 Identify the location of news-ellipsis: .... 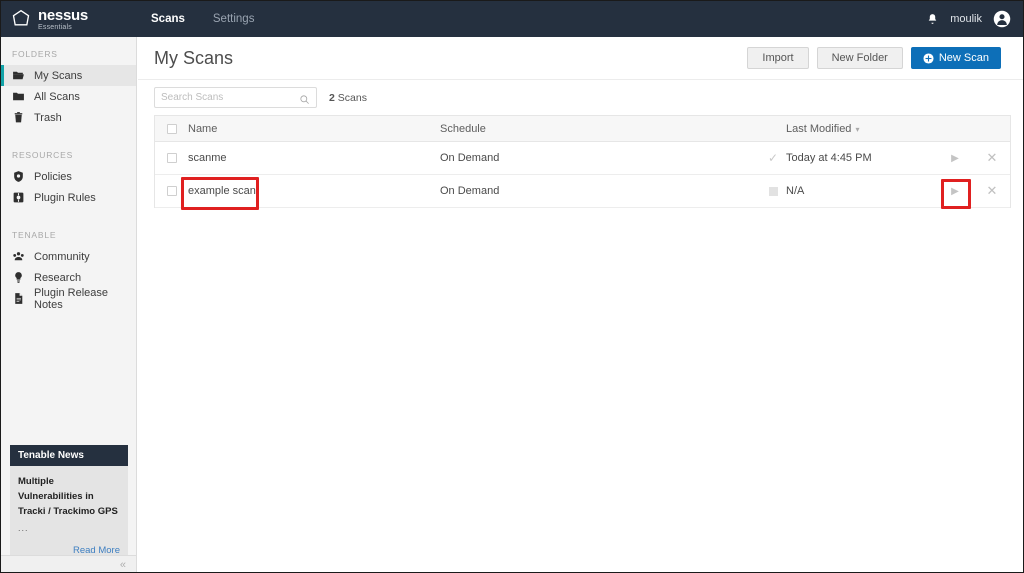
(23, 528).